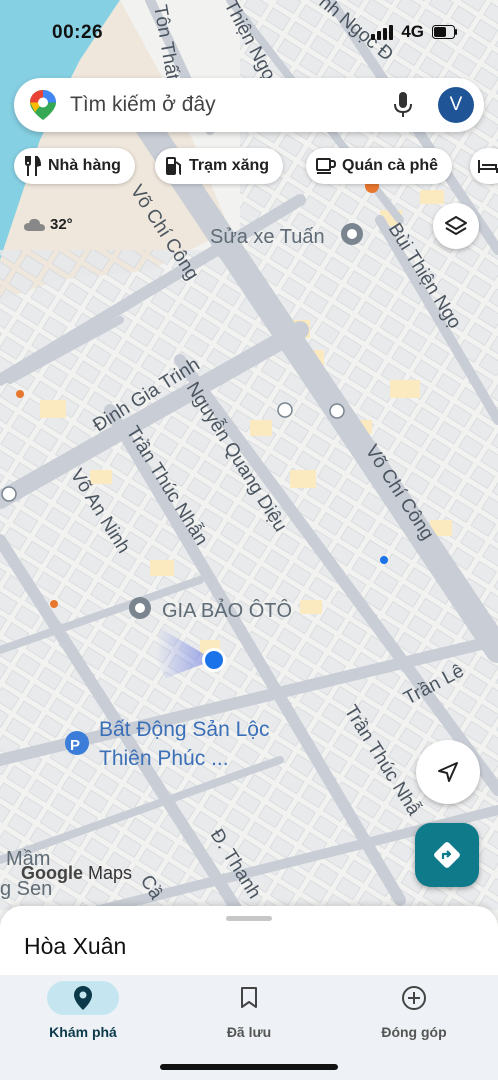 This screenshot has width=498, height=1080. Describe the element at coordinates (382, 32) in the screenshot. I see `signal-icon` at that location.